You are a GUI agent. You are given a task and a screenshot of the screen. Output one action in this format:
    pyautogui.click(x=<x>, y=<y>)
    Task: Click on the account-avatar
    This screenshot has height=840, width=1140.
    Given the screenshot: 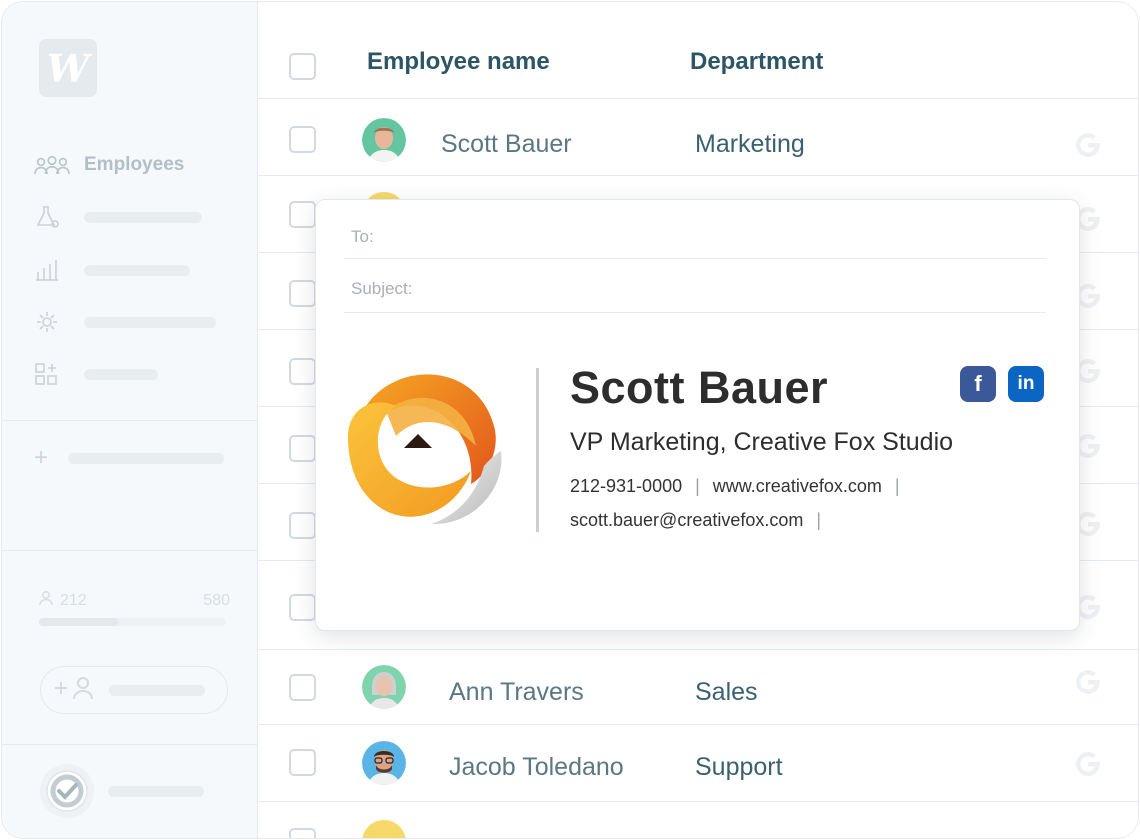 What is the action you would take?
    pyautogui.click(x=67, y=791)
    